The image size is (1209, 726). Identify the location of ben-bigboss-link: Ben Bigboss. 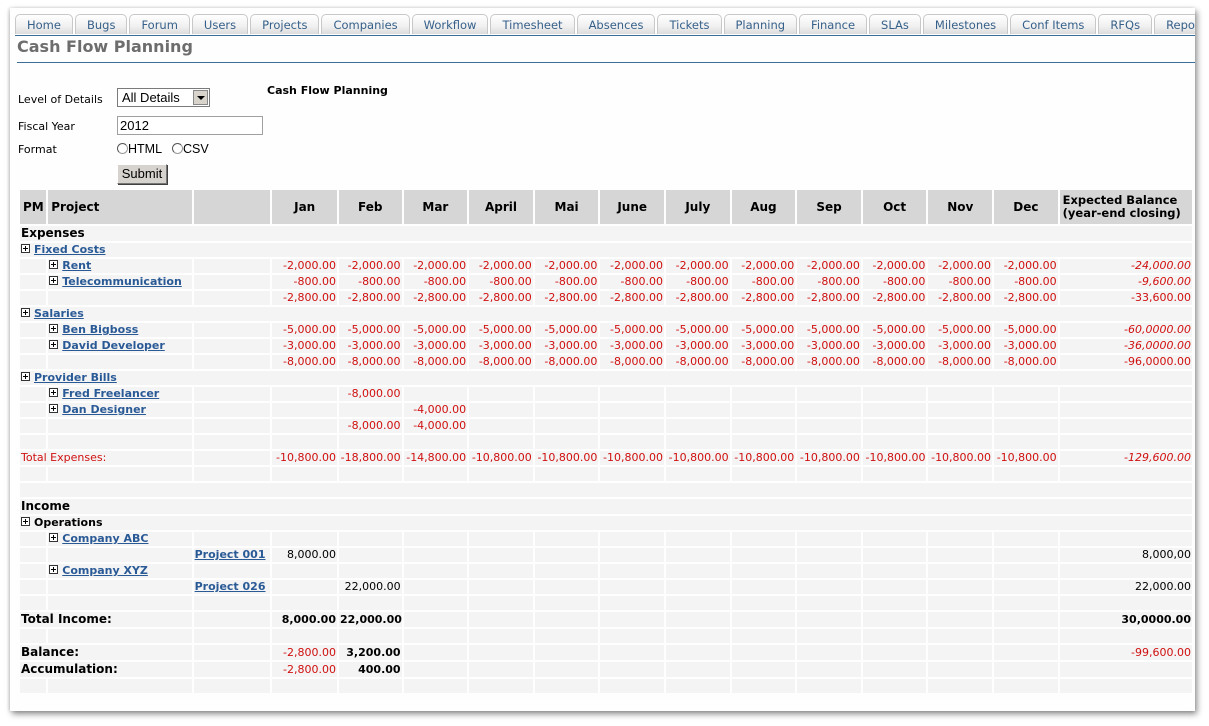
(100, 329).